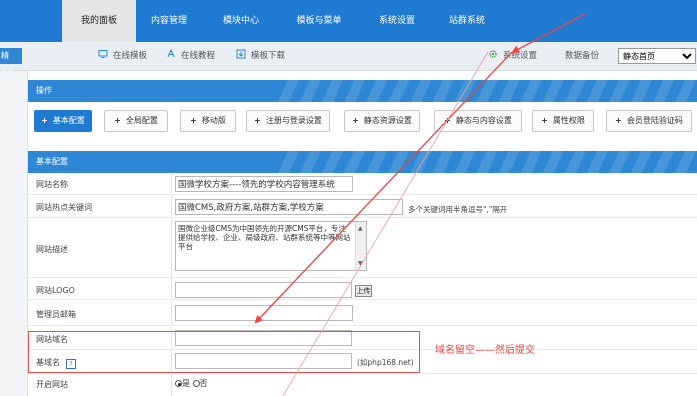 The image size is (697, 396). Describe the element at coordinates (319, 21) in the screenshot. I see `nav-templates-menus: 模板与菜单` at that location.